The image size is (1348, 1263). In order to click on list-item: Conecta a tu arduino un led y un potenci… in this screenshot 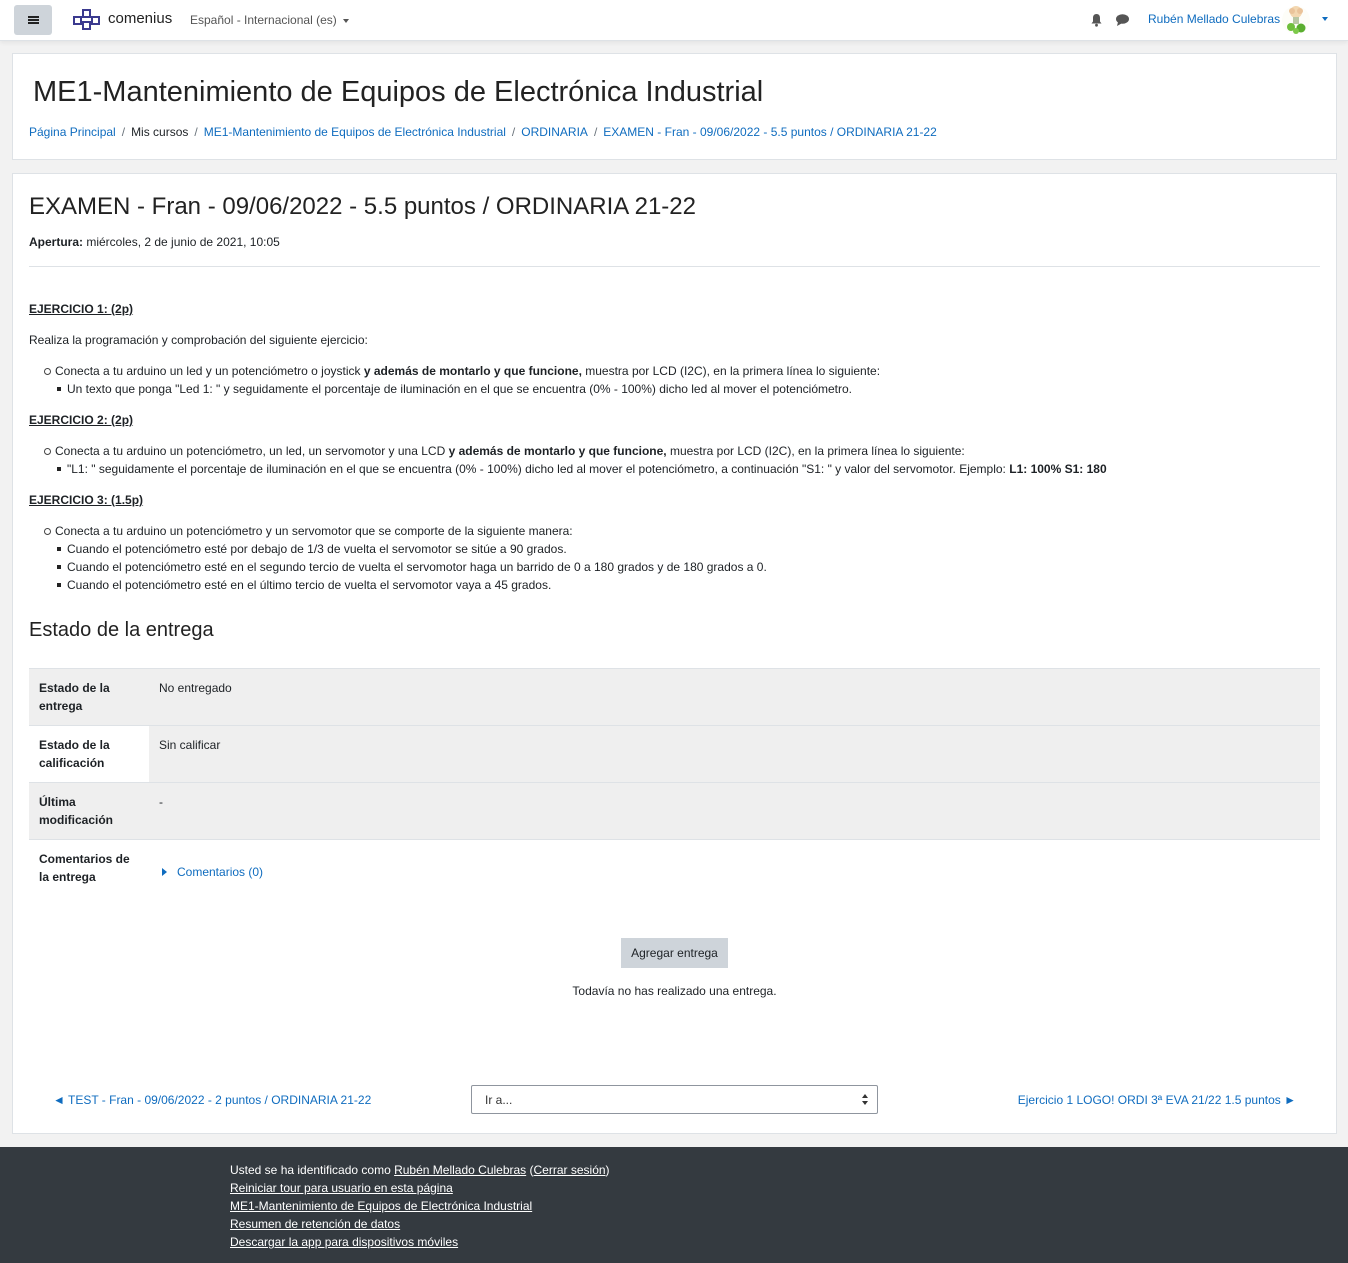, I will do `click(674, 380)`.